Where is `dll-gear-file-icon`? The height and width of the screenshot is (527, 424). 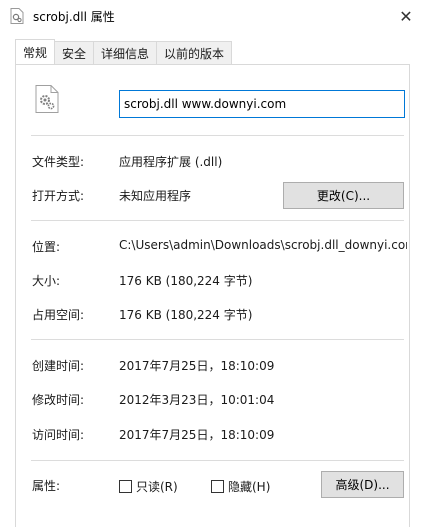 dll-gear-file-icon is located at coordinates (47, 99).